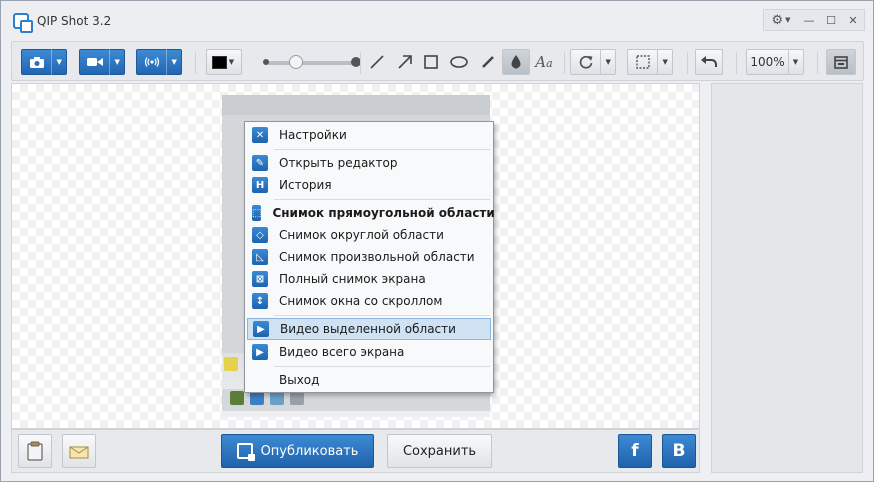 This screenshot has height=482, width=874. Describe the element at coordinates (151, 62) in the screenshot. I see `broadcast-icon` at that location.